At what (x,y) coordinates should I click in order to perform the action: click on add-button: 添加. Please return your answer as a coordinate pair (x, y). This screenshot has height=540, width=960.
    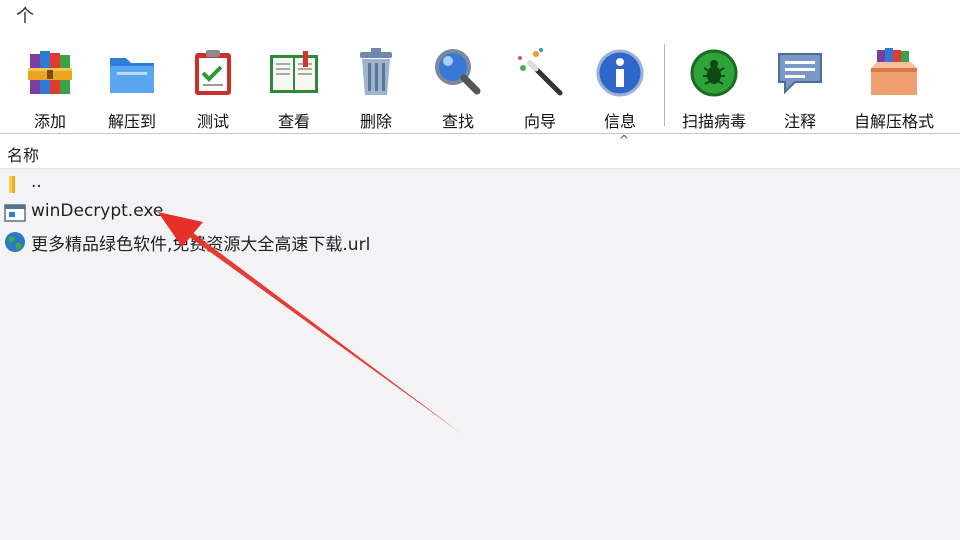
    Looking at the image, I should click on (50, 87).